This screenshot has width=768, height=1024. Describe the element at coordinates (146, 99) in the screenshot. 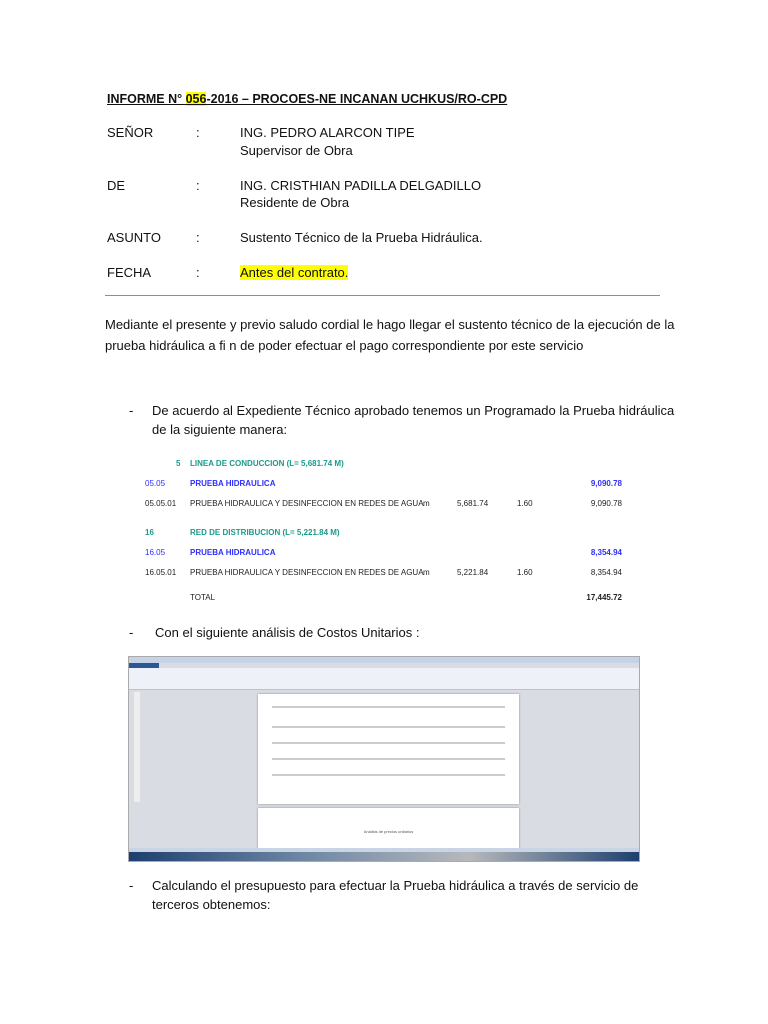

I see `title-prefix: INFORME N°` at that location.